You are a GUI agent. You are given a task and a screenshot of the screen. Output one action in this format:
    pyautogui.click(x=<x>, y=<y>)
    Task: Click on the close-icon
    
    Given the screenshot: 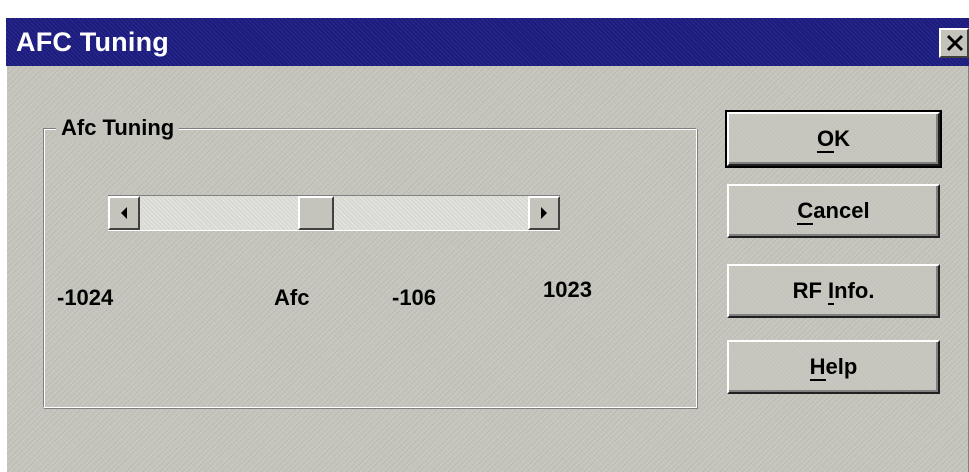 What is the action you would take?
    pyautogui.click(x=955, y=43)
    